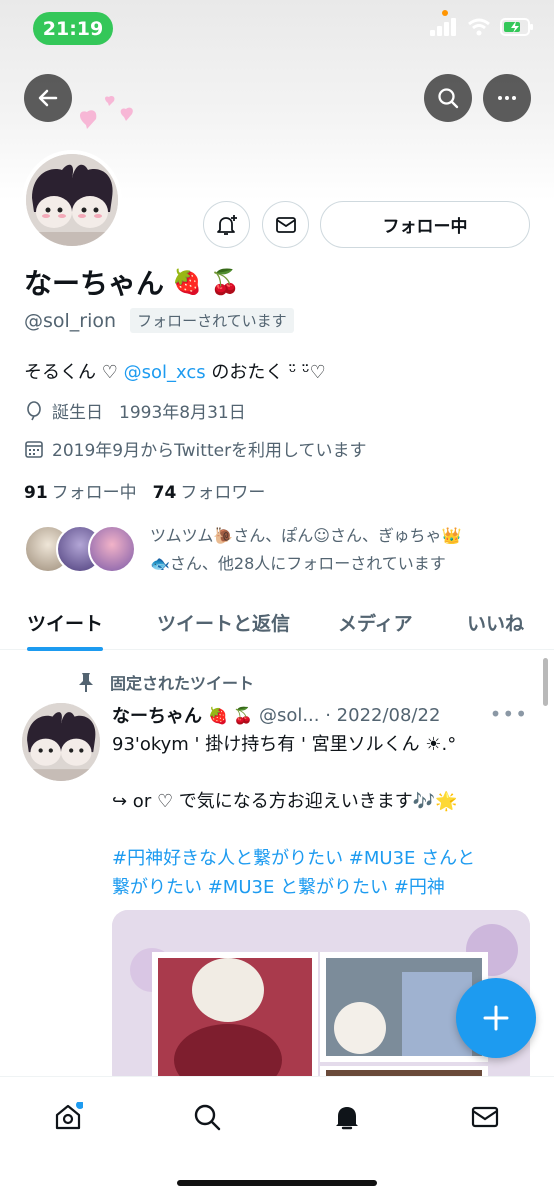 This screenshot has width=554, height=1200. What do you see at coordinates (34, 410) in the screenshot?
I see `balloon-icon` at bounding box center [34, 410].